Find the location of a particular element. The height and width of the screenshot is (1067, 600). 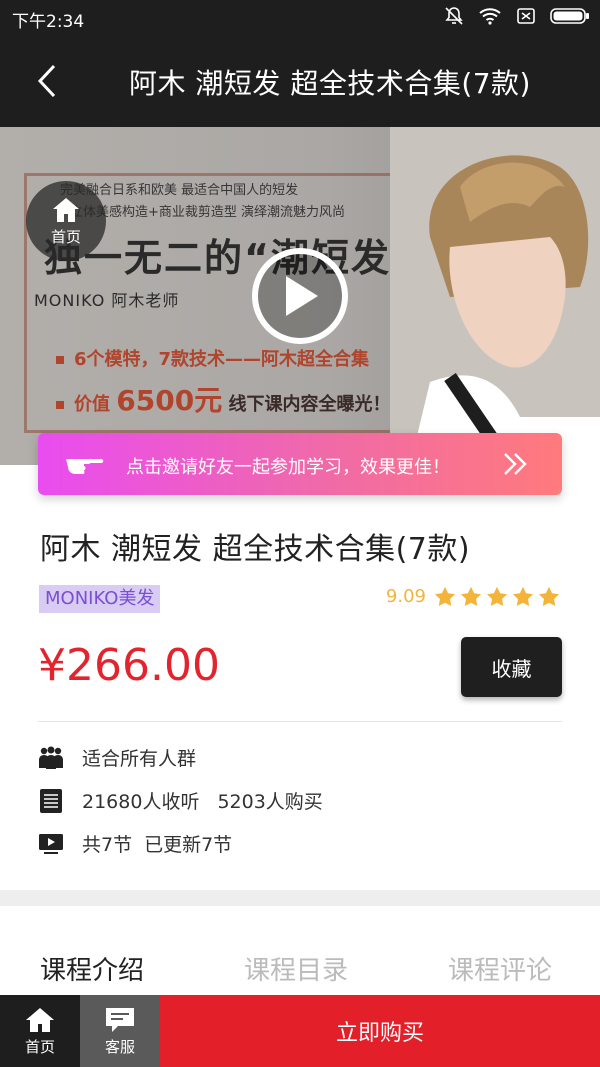

no-sim-icon is located at coordinates (526, 16).